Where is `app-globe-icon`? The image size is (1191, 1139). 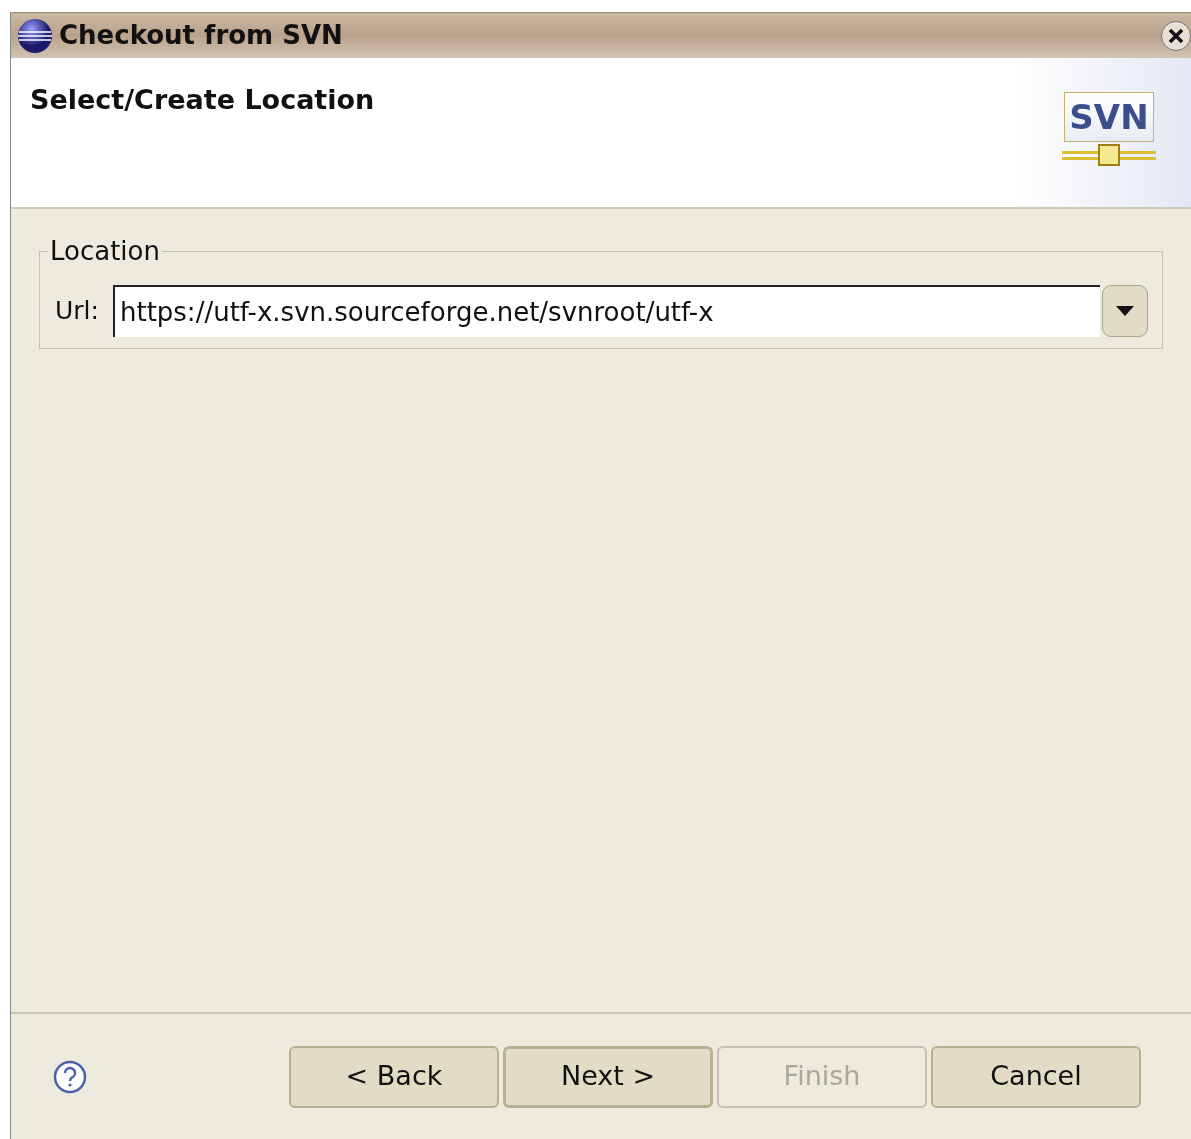 app-globe-icon is located at coordinates (35, 35).